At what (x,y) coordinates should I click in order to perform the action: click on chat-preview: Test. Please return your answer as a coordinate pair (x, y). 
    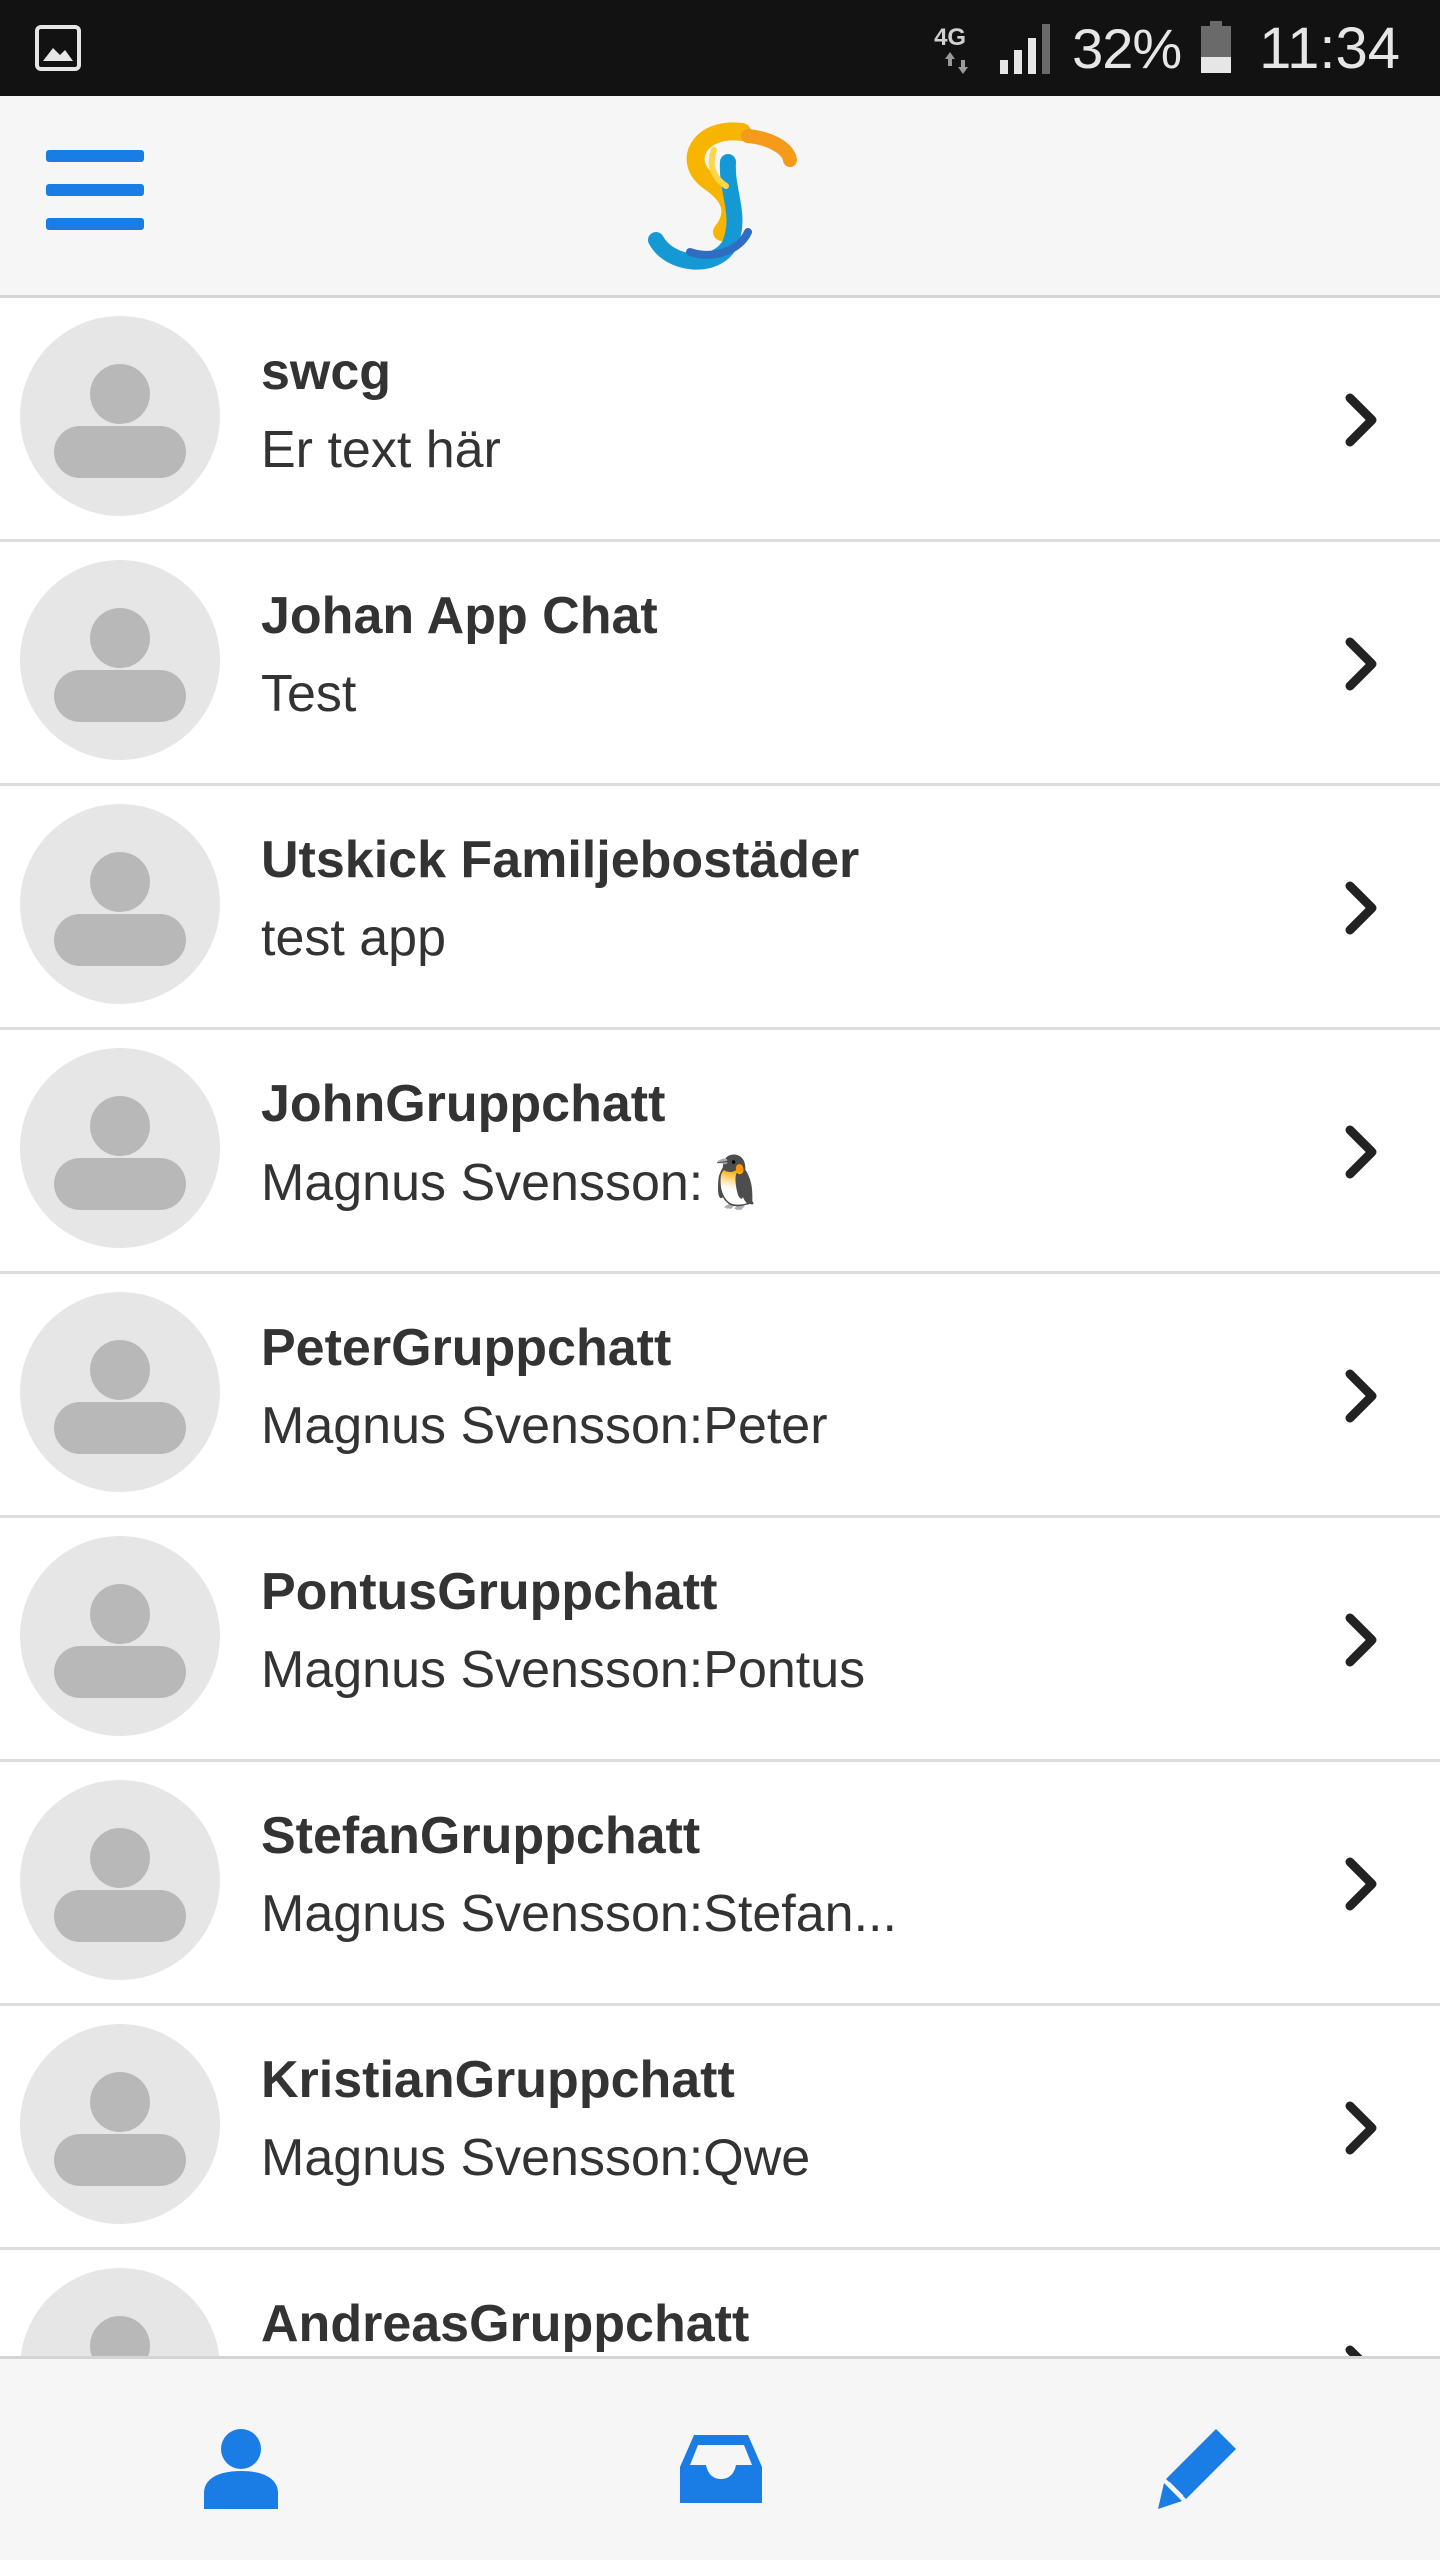
    Looking at the image, I should click on (309, 694).